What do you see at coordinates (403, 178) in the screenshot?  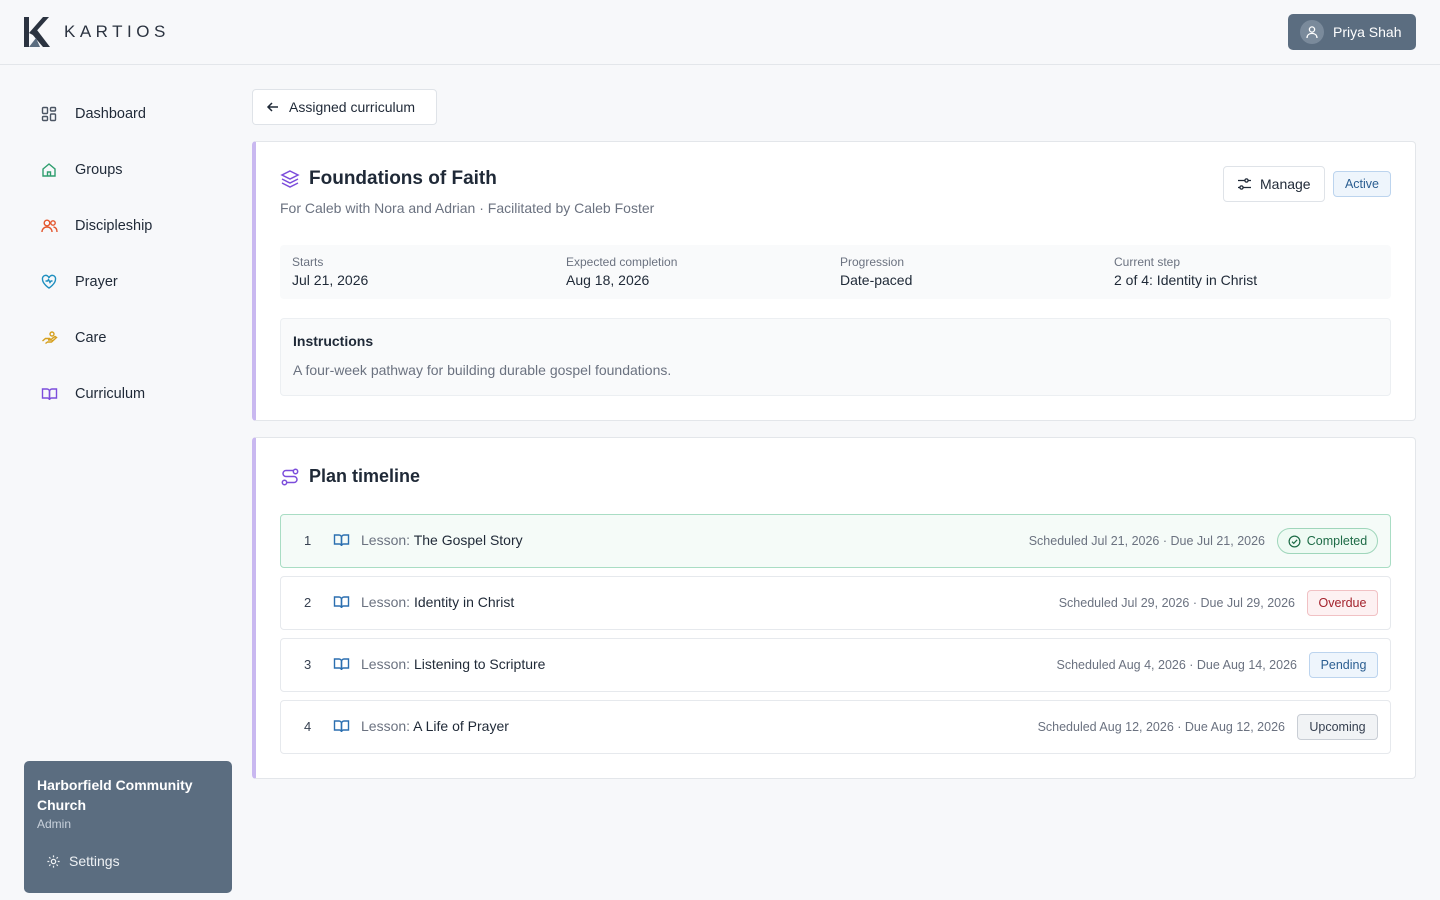 I see `plan-title: Foundations of Faith` at bounding box center [403, 178].